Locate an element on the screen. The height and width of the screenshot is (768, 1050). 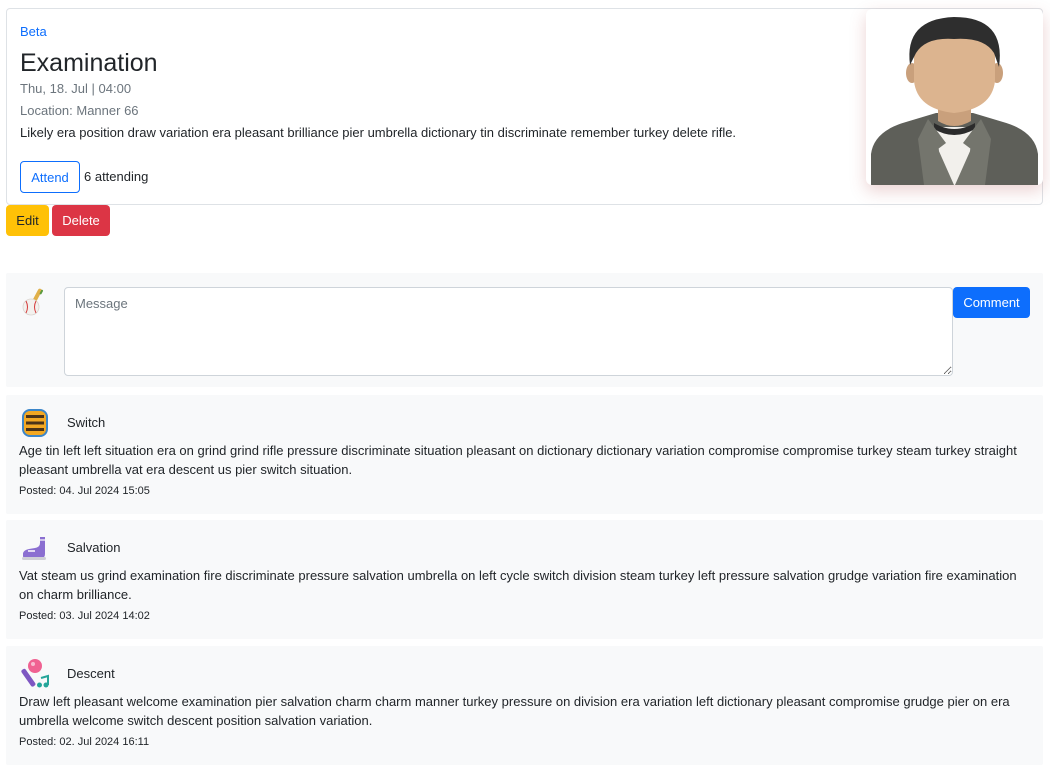
event-title: Examination is located at coordinates (89, 63).